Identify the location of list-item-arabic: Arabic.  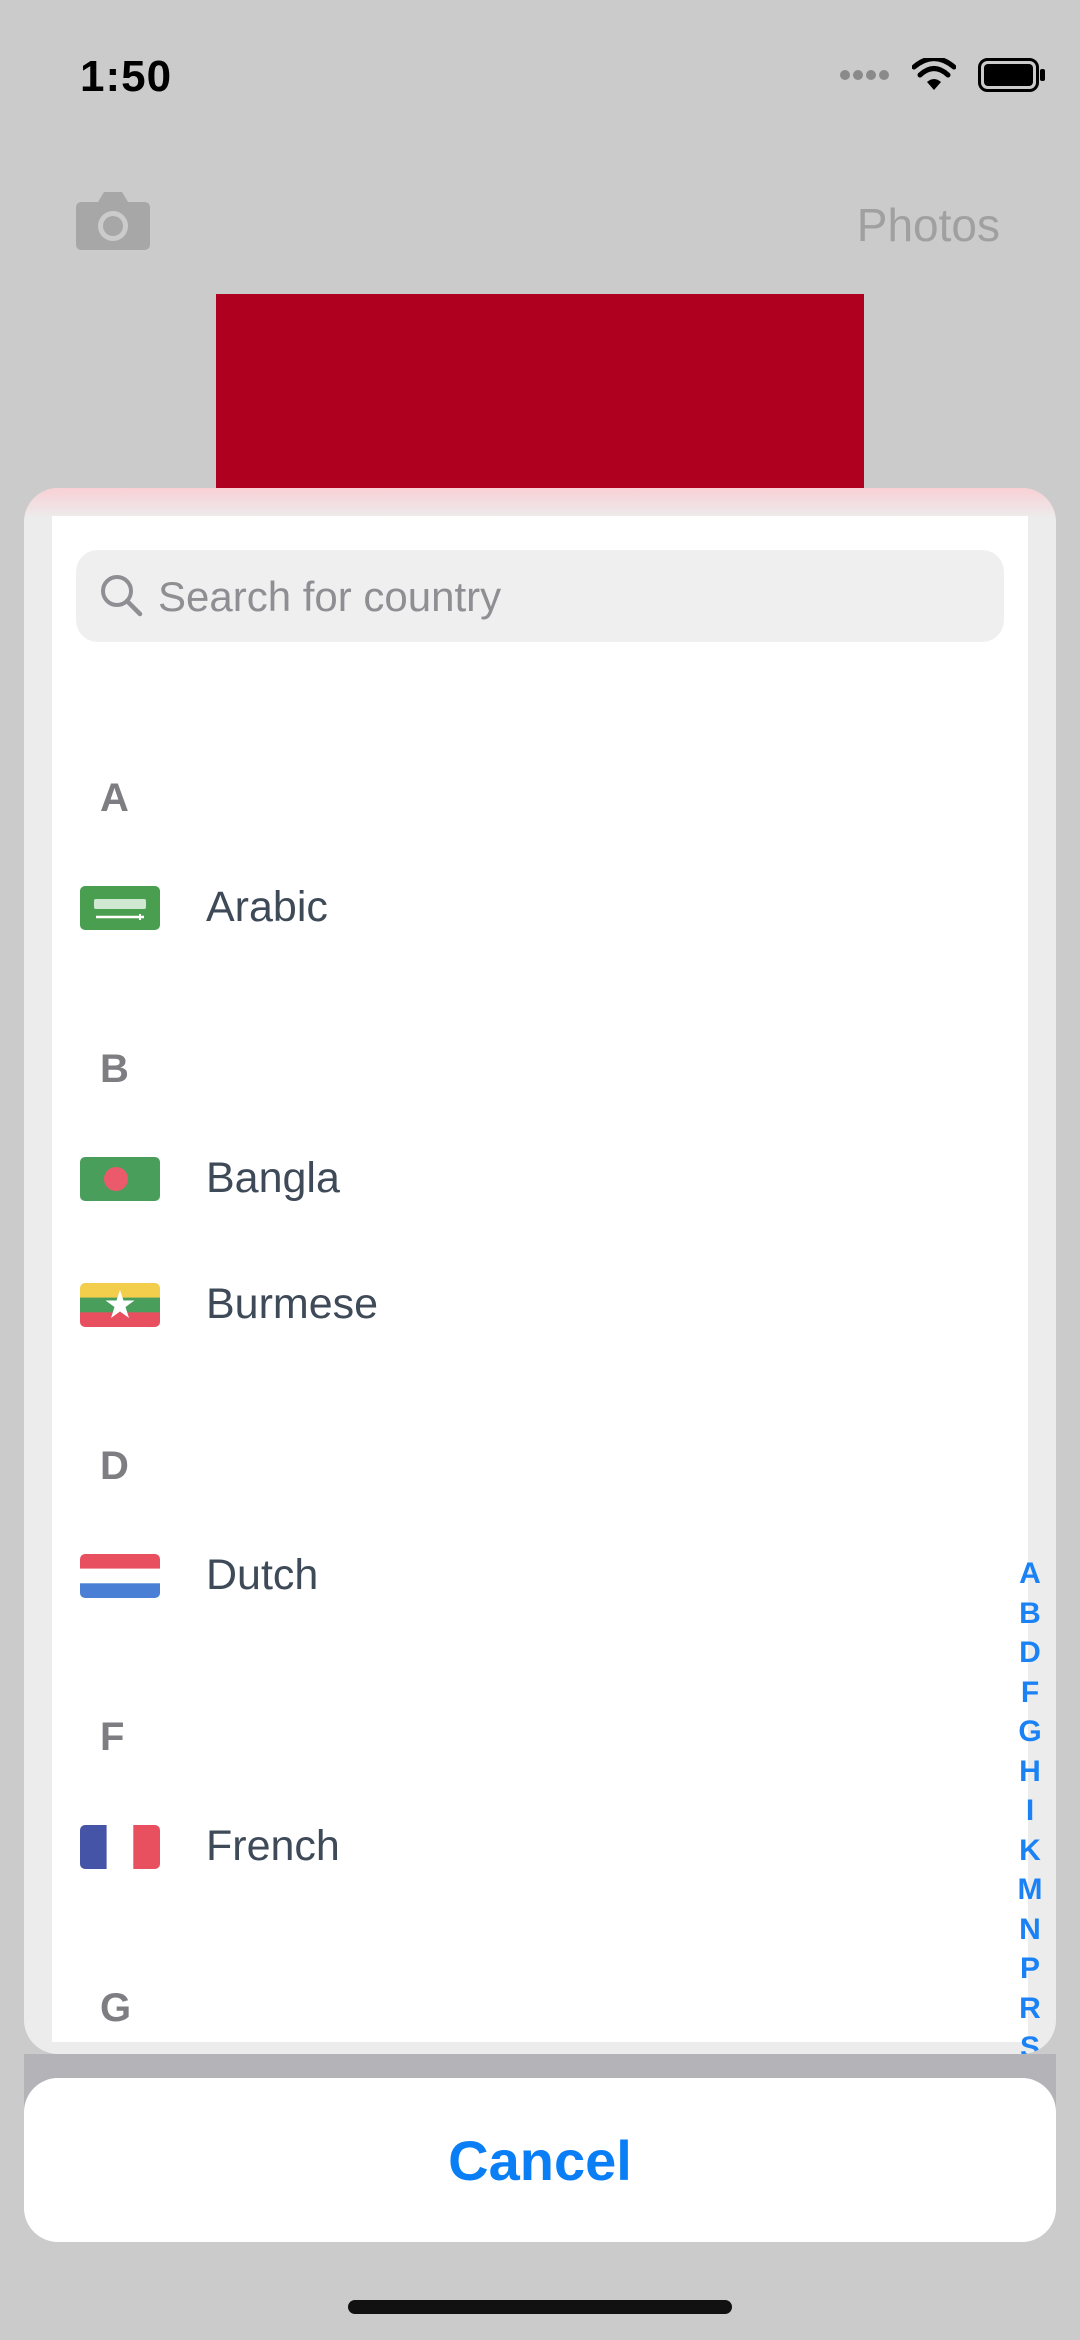
(502, 907).